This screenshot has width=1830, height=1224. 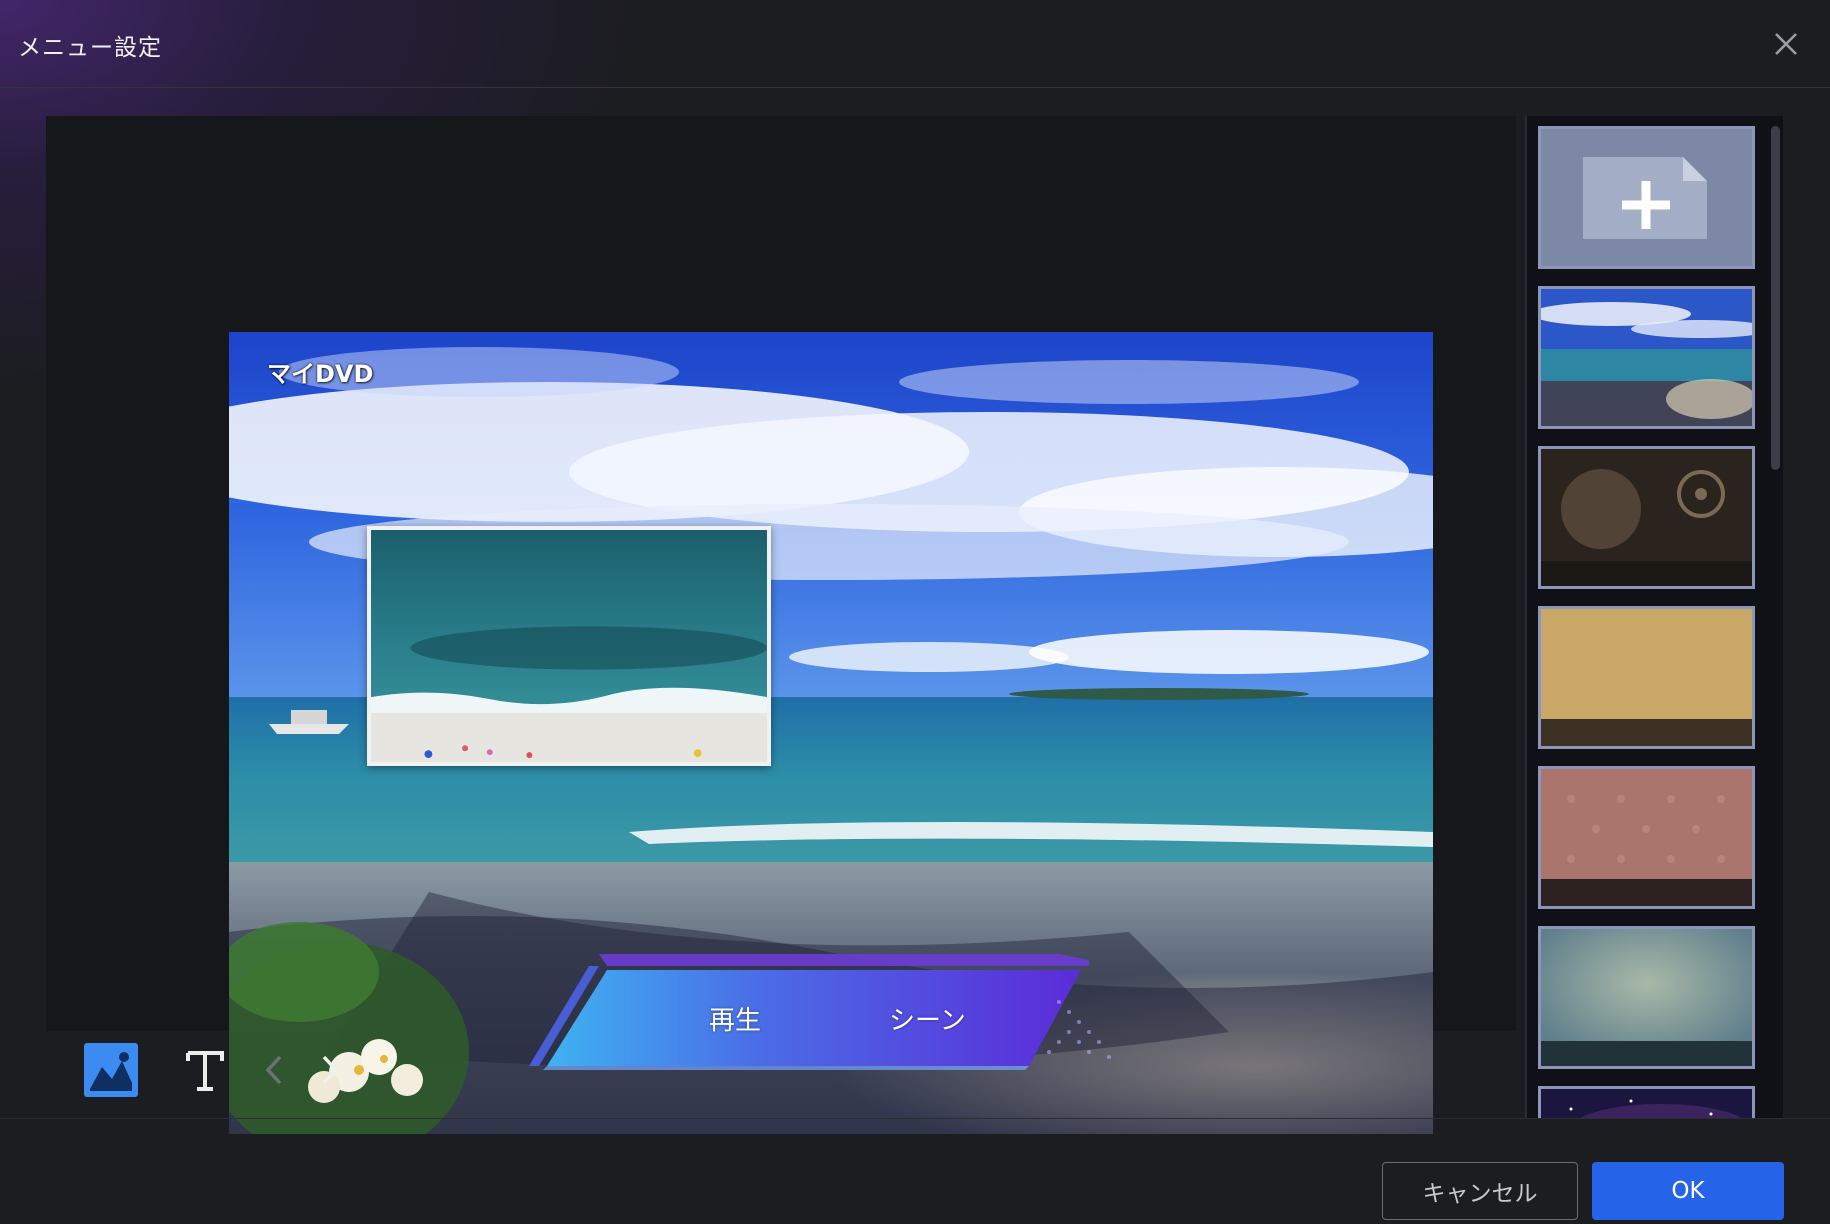 I want to click on template-scrollbar, so click(x=1775, y=298).